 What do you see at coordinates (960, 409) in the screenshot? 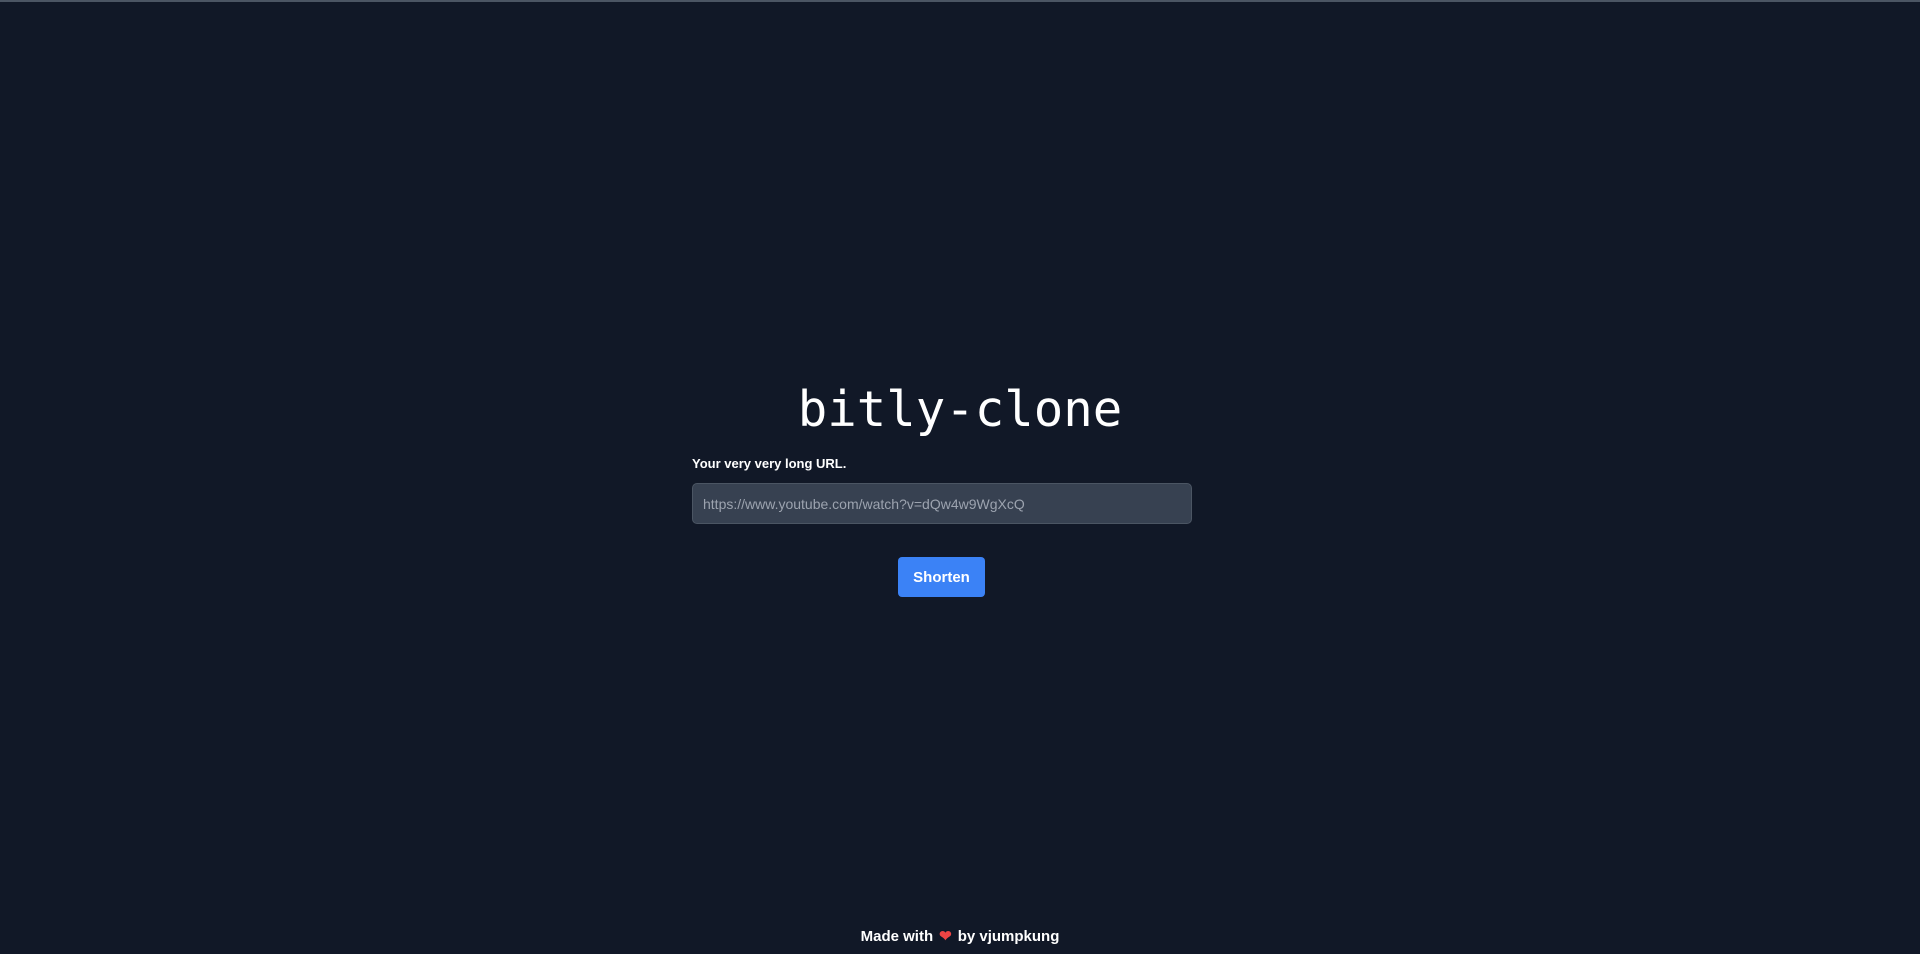
I see `page-title: bitly-clone` at bounding box center [960, 409].